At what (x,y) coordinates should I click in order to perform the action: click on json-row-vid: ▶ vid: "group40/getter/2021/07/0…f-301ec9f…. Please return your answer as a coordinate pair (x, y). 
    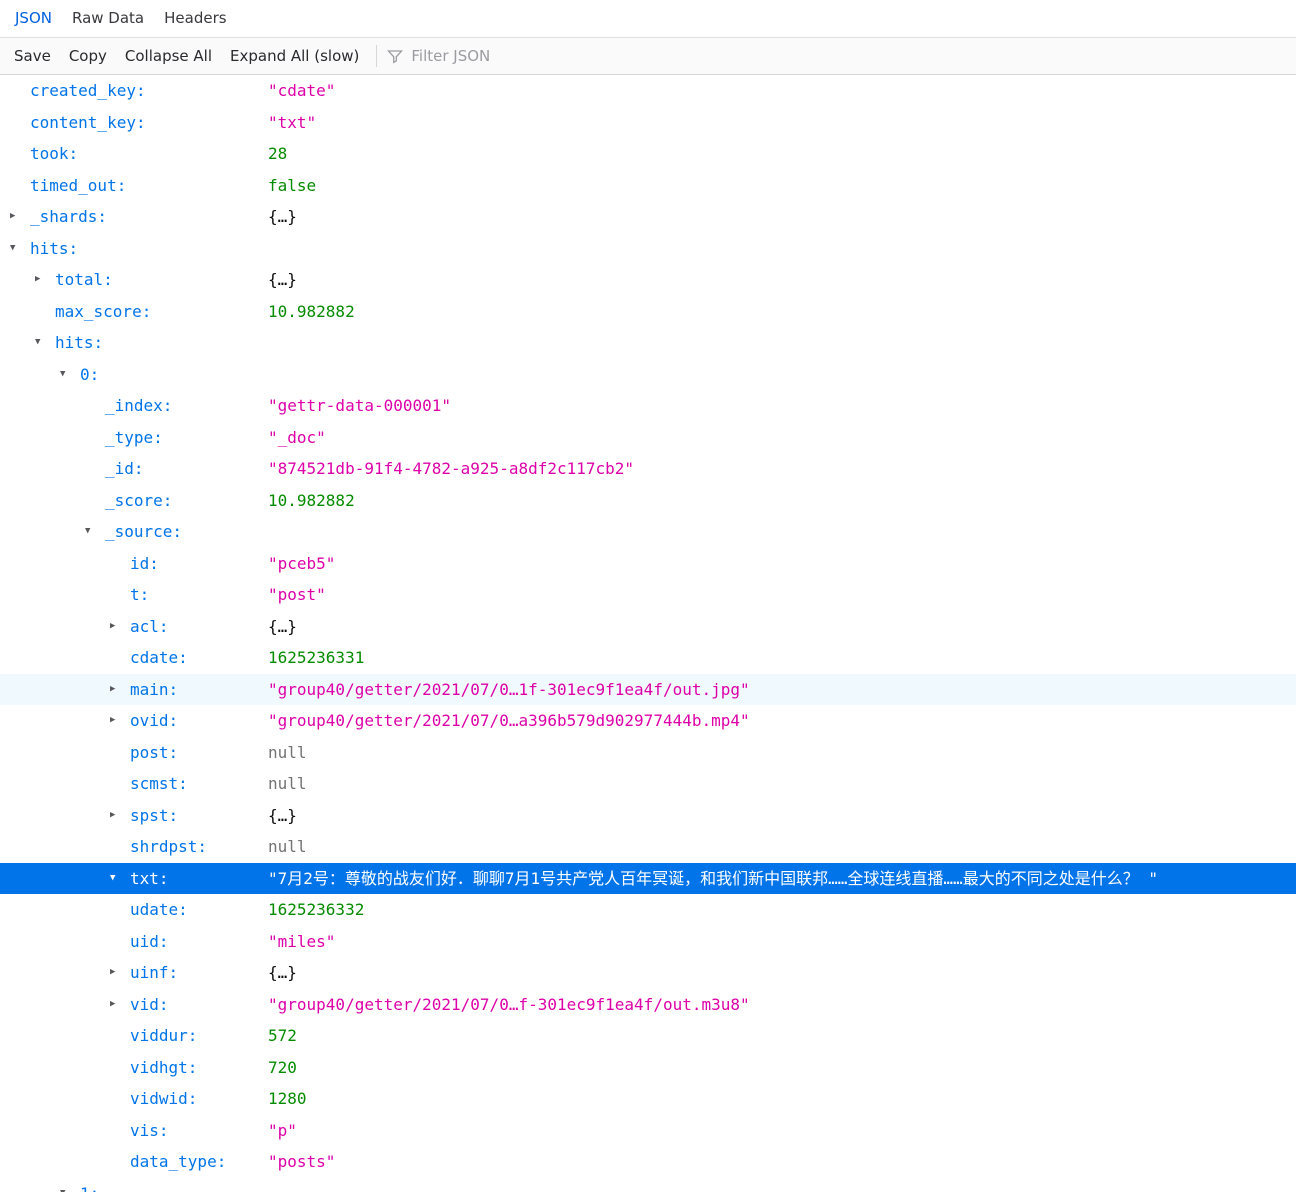
    Looking at the image, I should click on (648, 1005).